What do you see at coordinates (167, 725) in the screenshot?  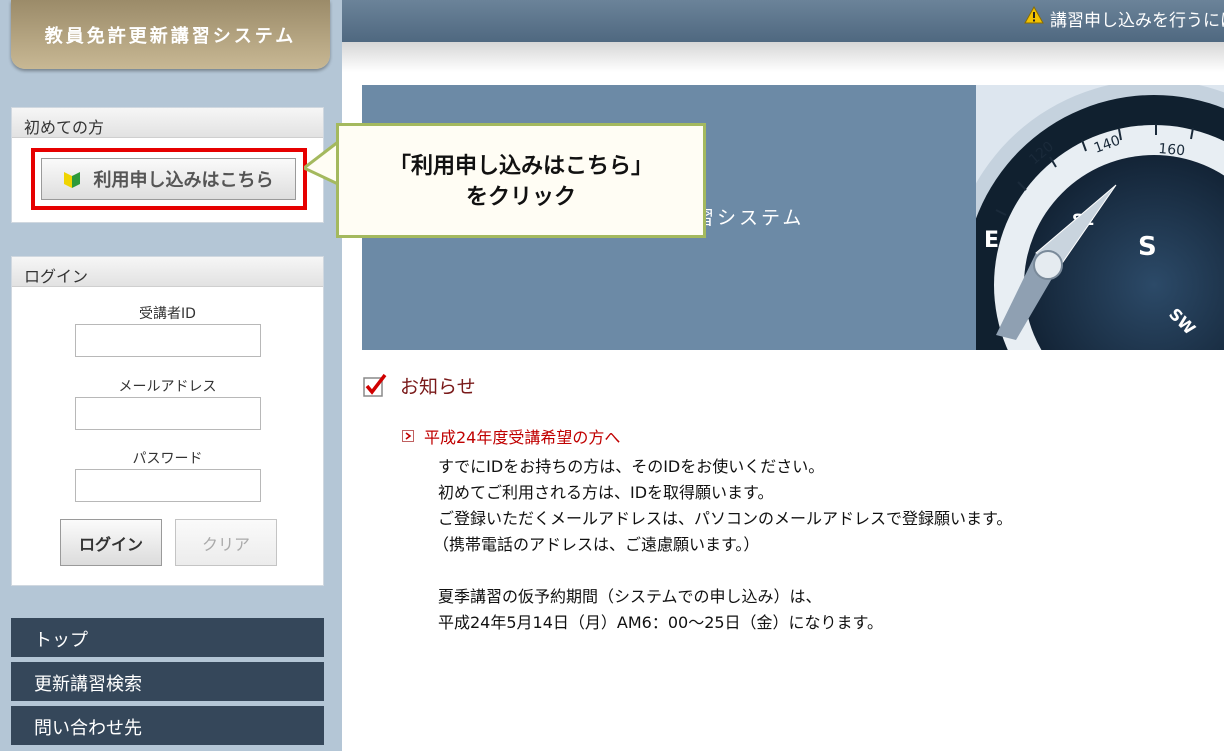 I see `nav-contact: 問い合わせ先` at bounding box center [167, 725].